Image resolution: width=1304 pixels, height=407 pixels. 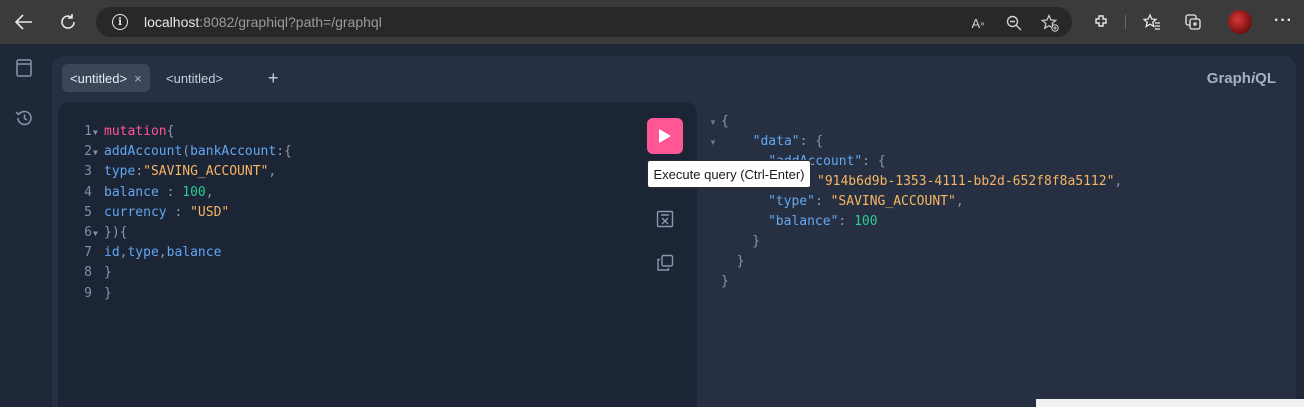 I want to click on profile-avatar, so click(x=1240, y=22).